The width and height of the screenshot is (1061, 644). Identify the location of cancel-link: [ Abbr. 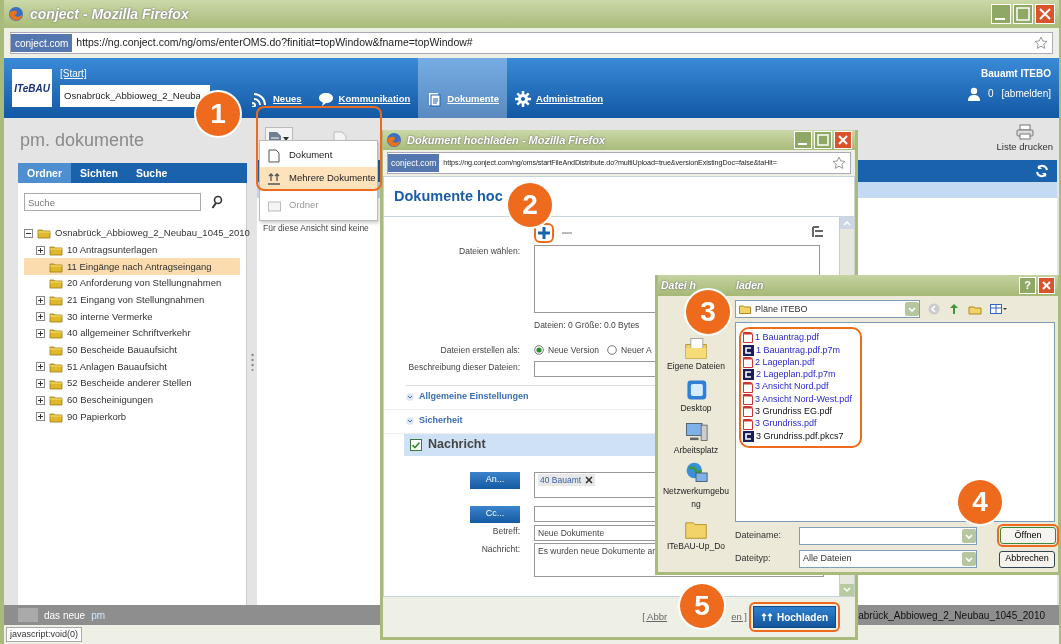
(655, 617).